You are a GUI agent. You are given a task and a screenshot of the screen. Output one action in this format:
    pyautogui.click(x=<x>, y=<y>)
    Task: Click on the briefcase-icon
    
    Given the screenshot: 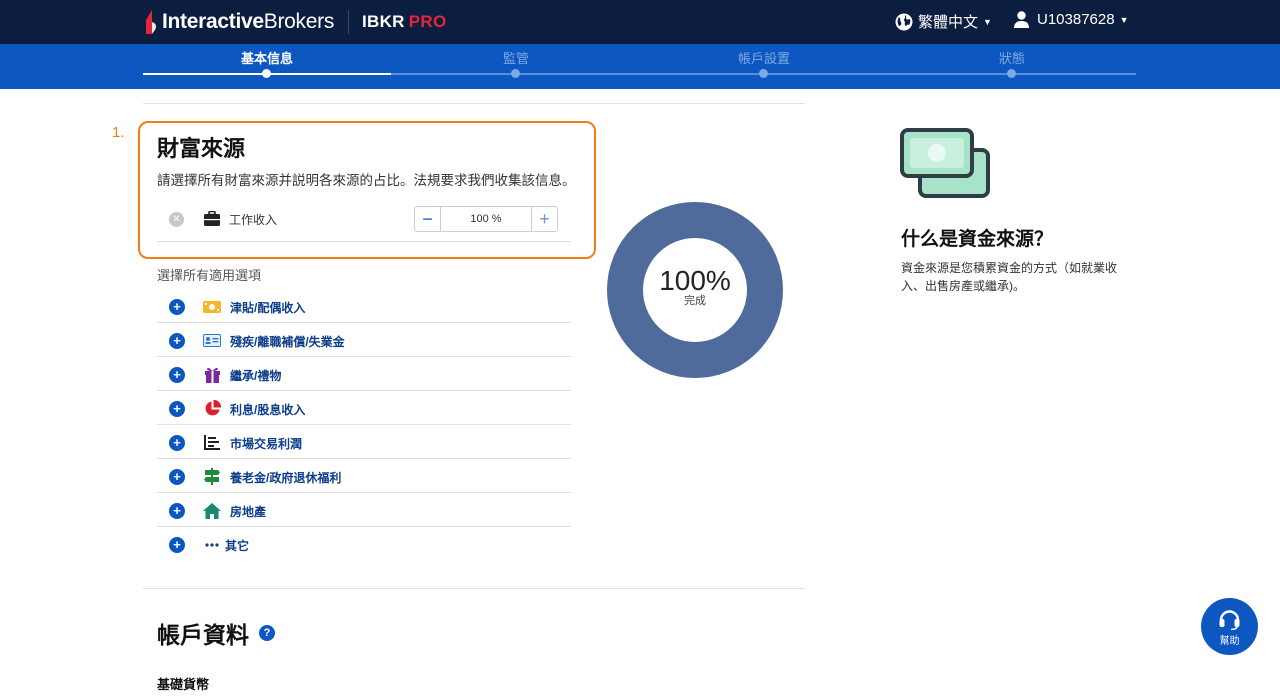 What is the action you would take?
    pyautogui.click(x=212, y=218)
    